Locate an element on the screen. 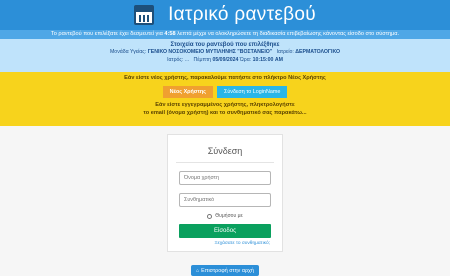  notice-buttons: Νέος Χρήστης Σύνδεση το LoginName is located at coordinates (225, 92).